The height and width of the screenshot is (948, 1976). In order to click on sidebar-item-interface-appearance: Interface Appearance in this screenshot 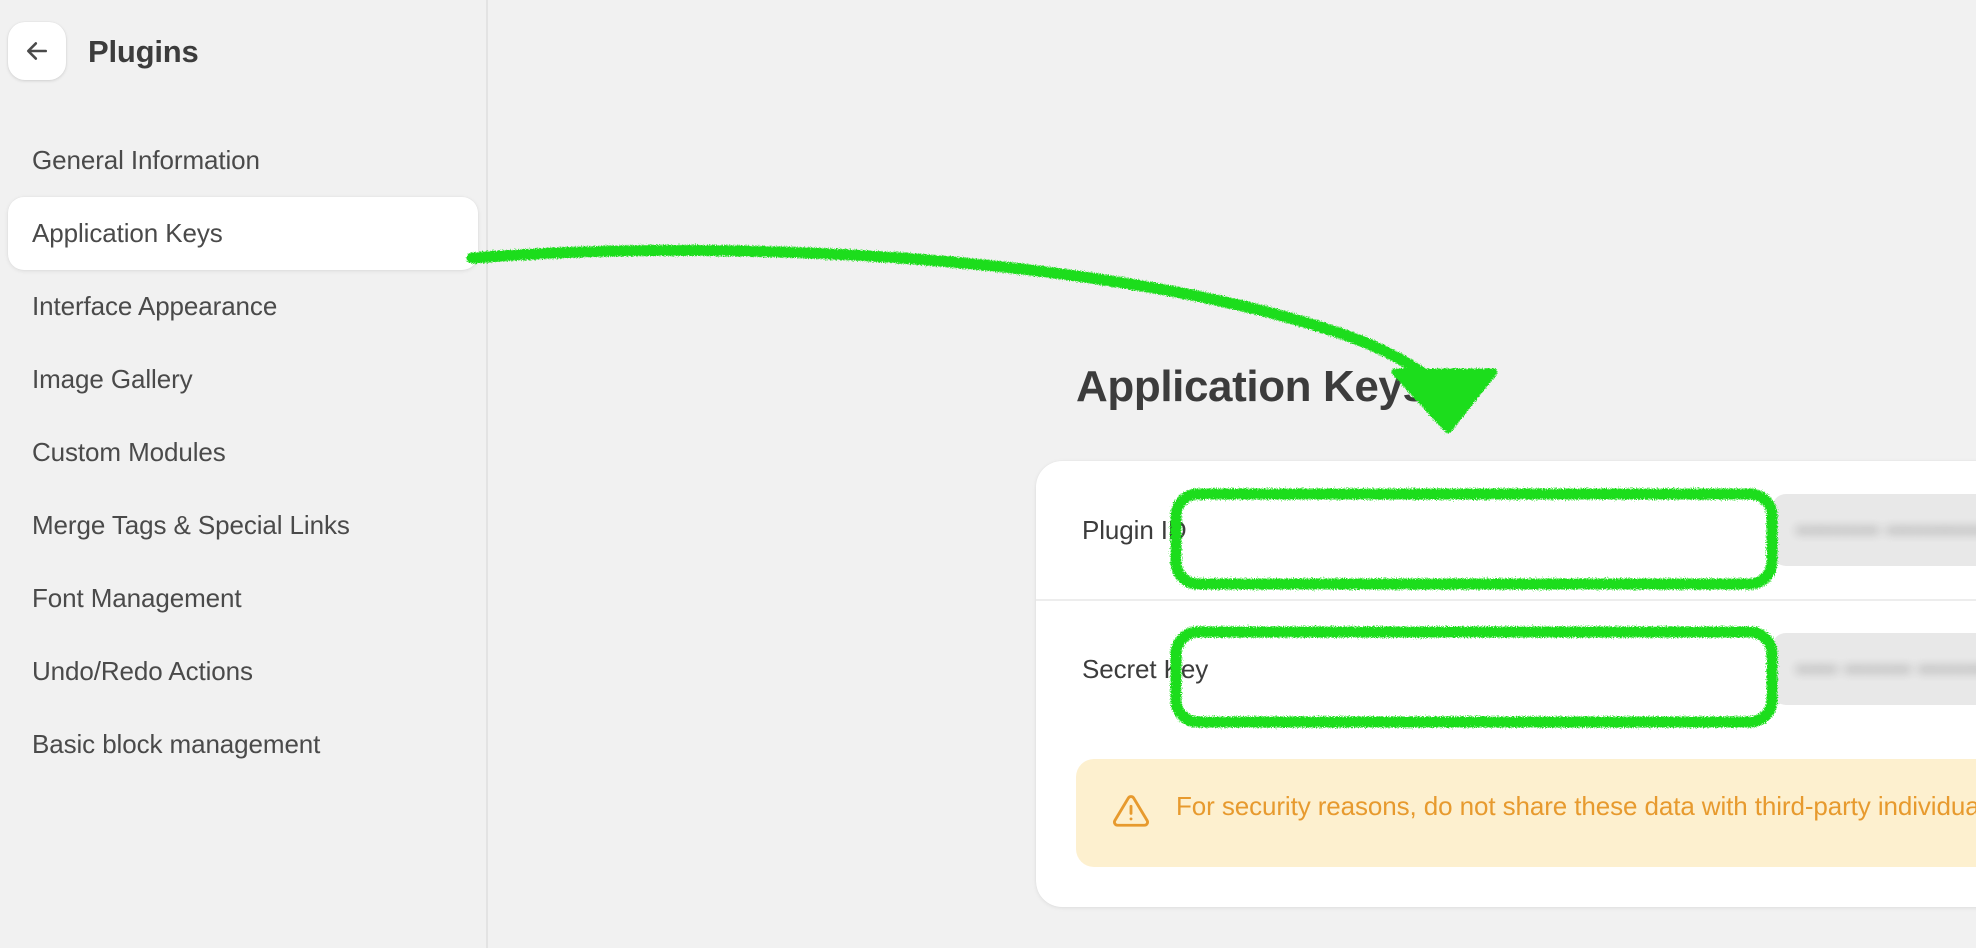, I will do `click(243, 306)`.